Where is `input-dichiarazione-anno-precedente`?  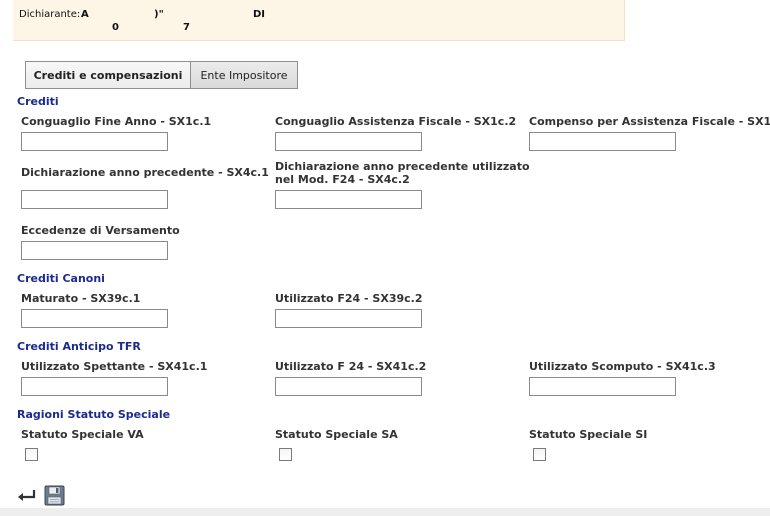 input-dichiarazione-anno-precedente is located at coordinates (94, 199).